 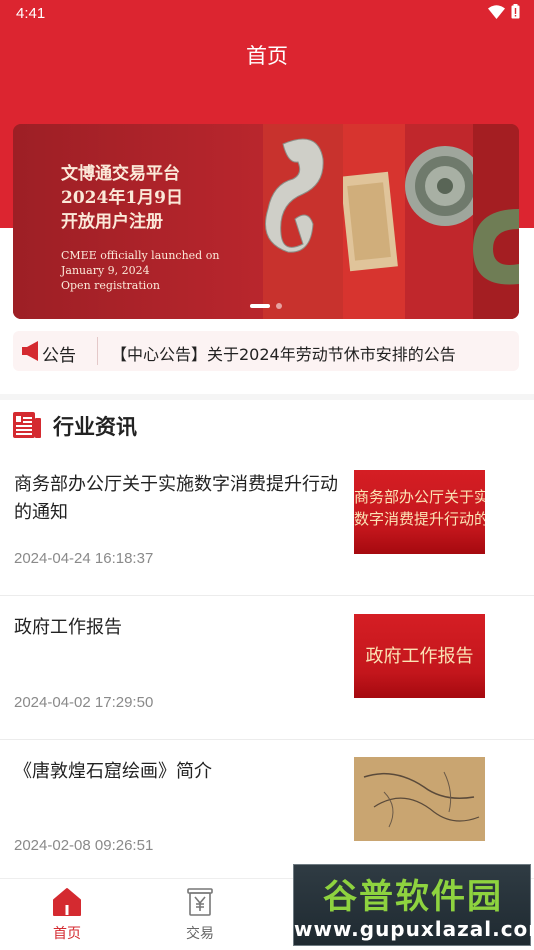 I want to click on news-date: 2024-04-24 16:18:37, so click(x=84, y=558).